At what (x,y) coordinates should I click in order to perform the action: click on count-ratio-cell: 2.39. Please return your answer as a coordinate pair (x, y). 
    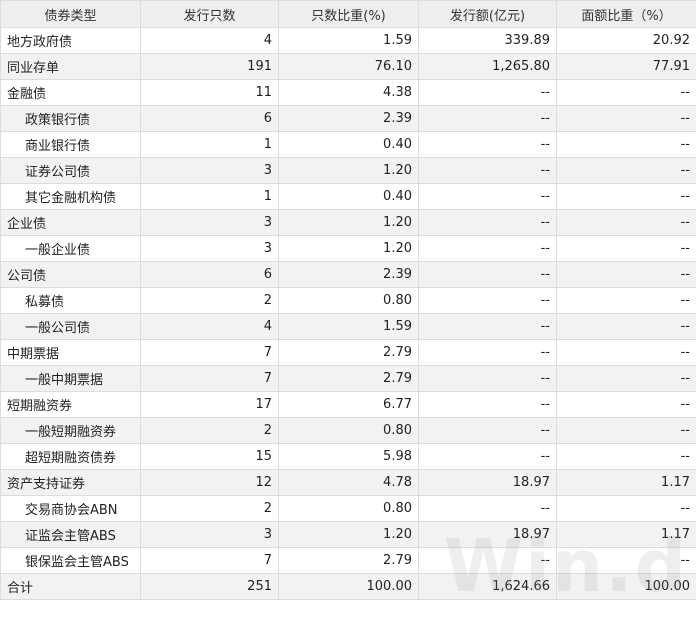
    Looking at the image, I should click on (348, 274).